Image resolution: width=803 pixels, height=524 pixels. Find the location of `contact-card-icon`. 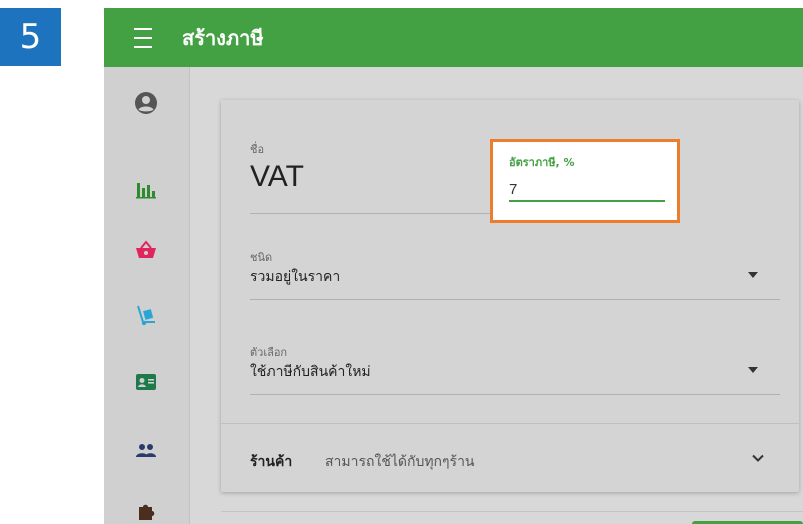

contact-card-icon is located at coordinates (146, 382).